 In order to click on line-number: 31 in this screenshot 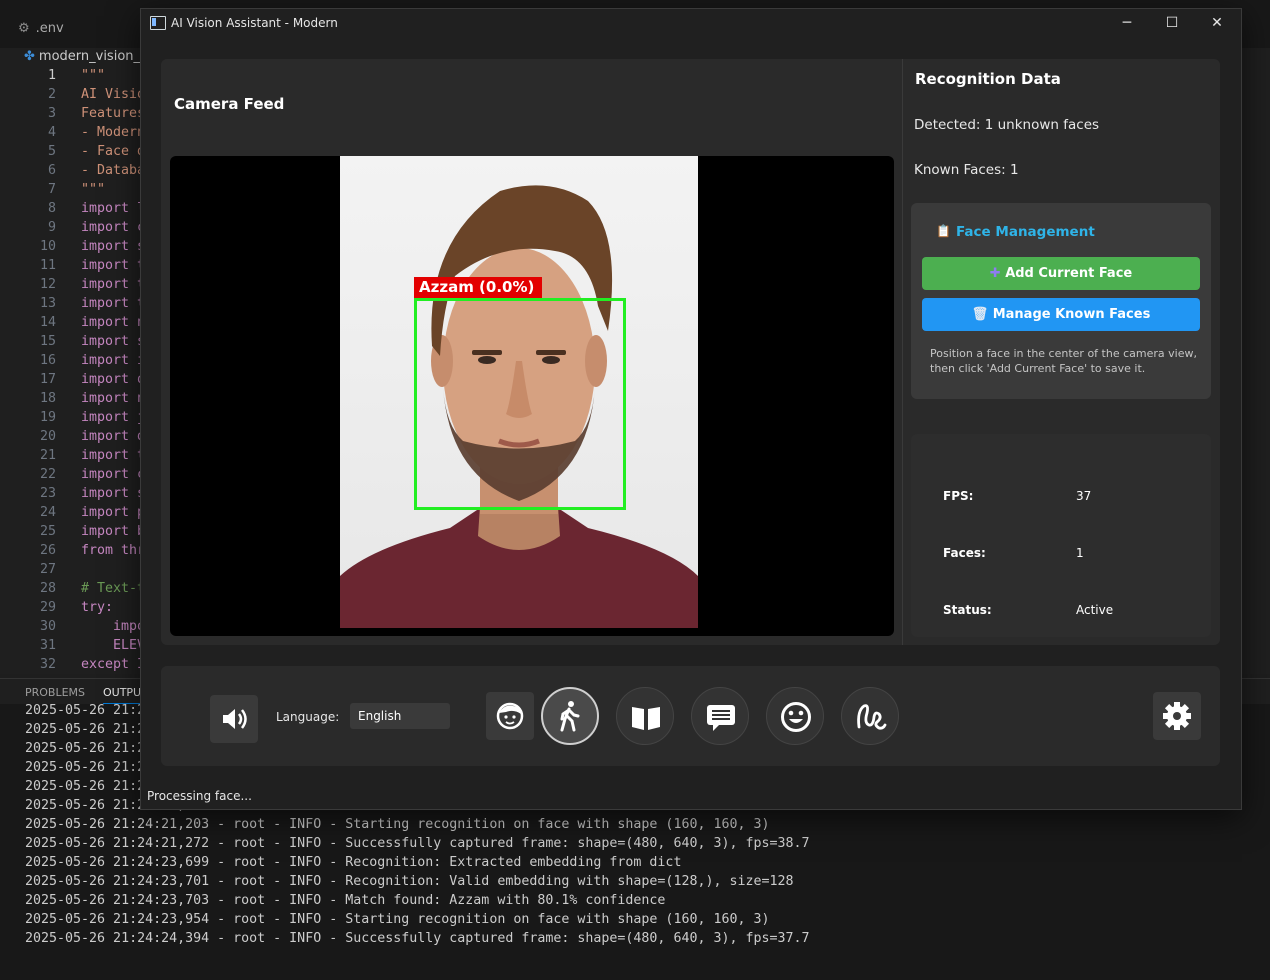, I will do `click(47, 645)`.